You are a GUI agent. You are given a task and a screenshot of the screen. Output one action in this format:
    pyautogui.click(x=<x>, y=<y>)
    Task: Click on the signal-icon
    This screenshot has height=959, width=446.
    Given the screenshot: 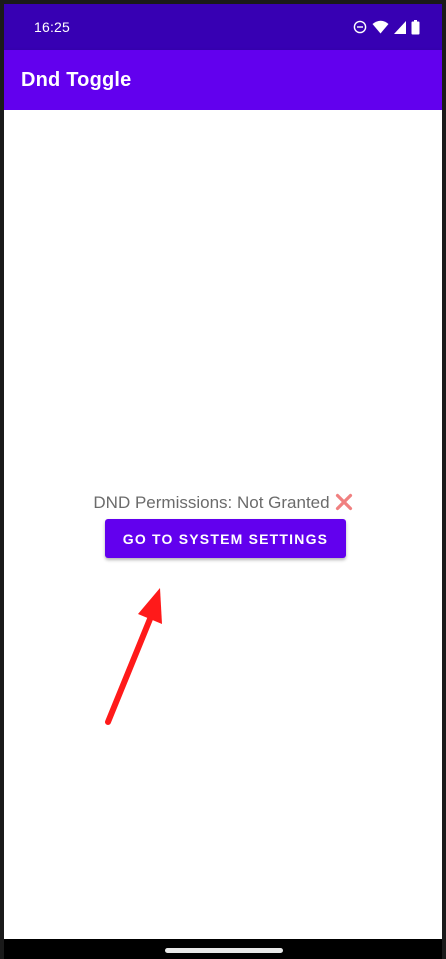 What is the action you would take?
    pyautogui.click(x=400, y=27)
    